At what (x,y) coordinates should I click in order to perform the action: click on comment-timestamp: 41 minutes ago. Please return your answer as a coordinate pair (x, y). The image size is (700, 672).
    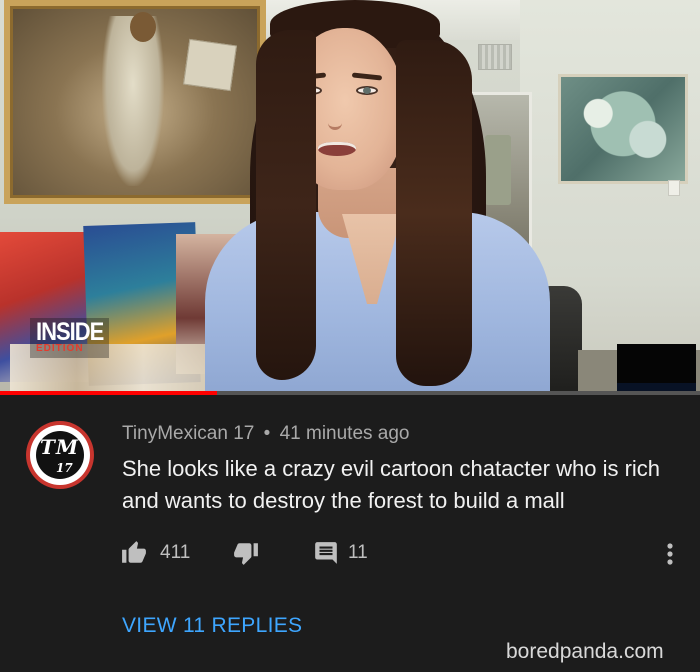
    Looking at the image, I should click on (344, 433).